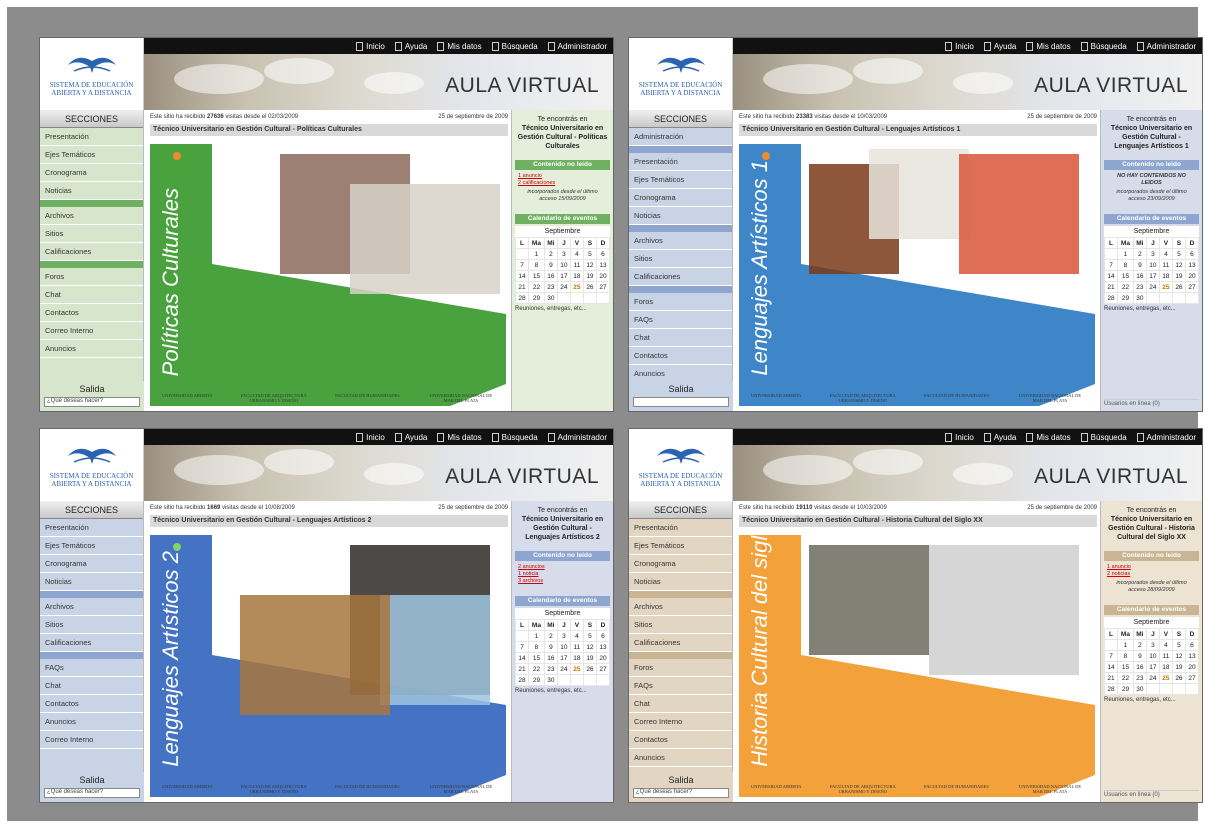  Describe the element at coordinates (1192, 656) in the screenshot. I see `calendar-day: 13` at that location.